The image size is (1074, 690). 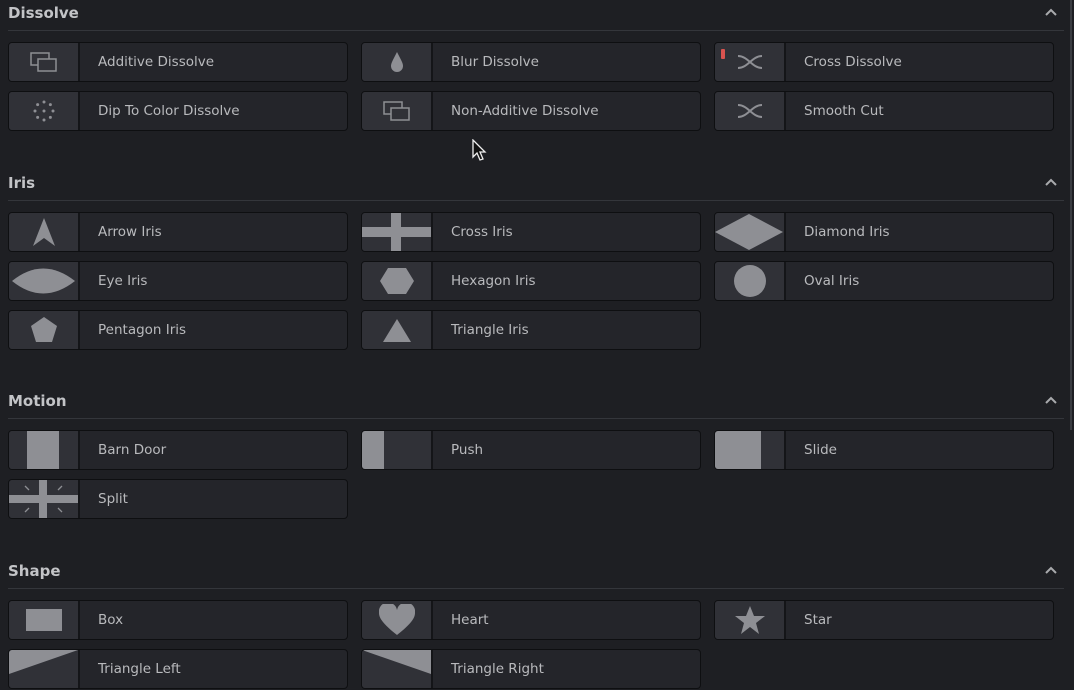 What do you see at coordinates (34, 571) in the screenshot?
I see `section-title: Shape` at bounding box center [34, 571].